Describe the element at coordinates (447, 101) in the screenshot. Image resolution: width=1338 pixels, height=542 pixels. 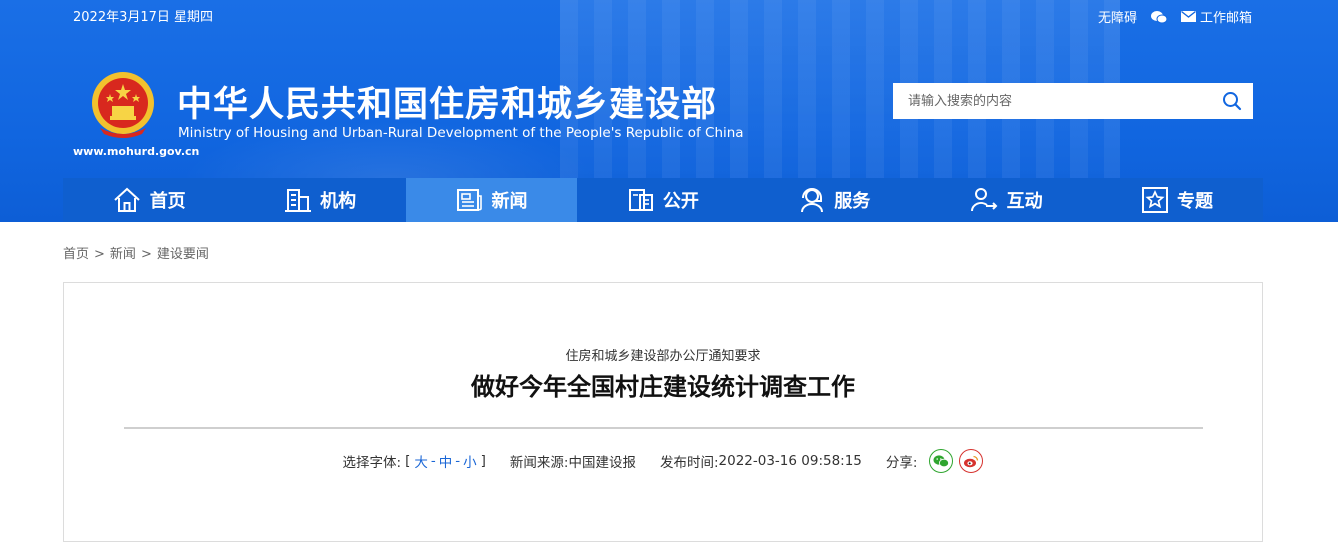
I see `site-title: 中华人民共和国住房和城乡建设部` at that location.